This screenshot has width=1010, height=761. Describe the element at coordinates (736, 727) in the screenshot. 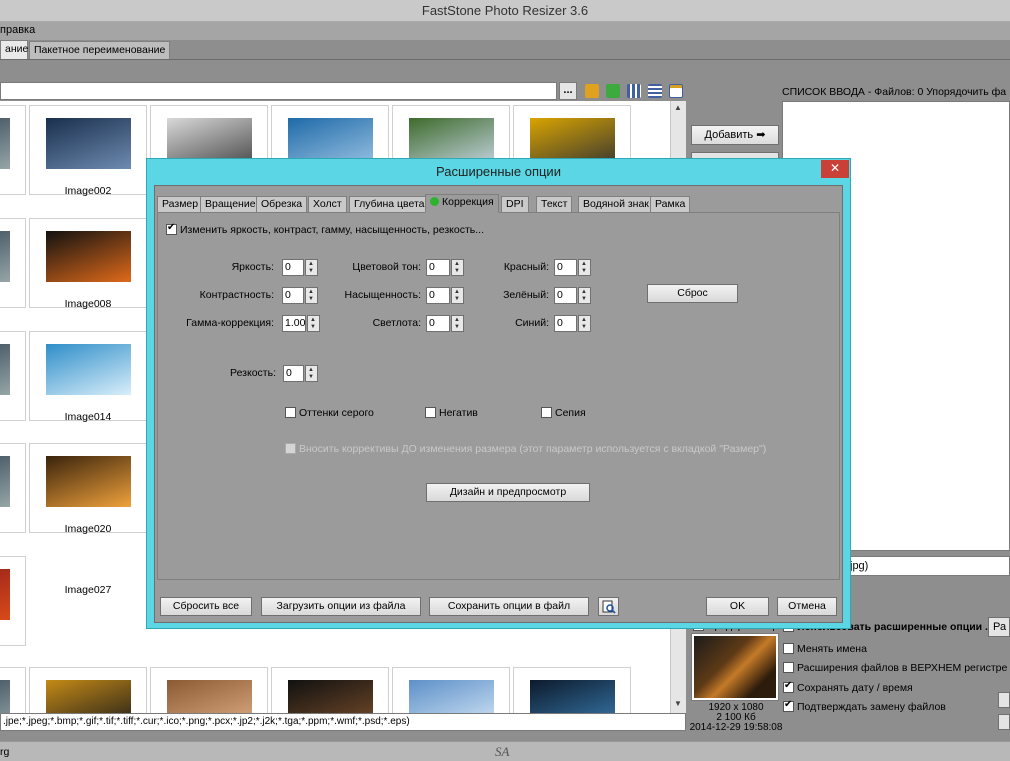

I see `preview-date: 2014-12-29 19:58:08` at that location.